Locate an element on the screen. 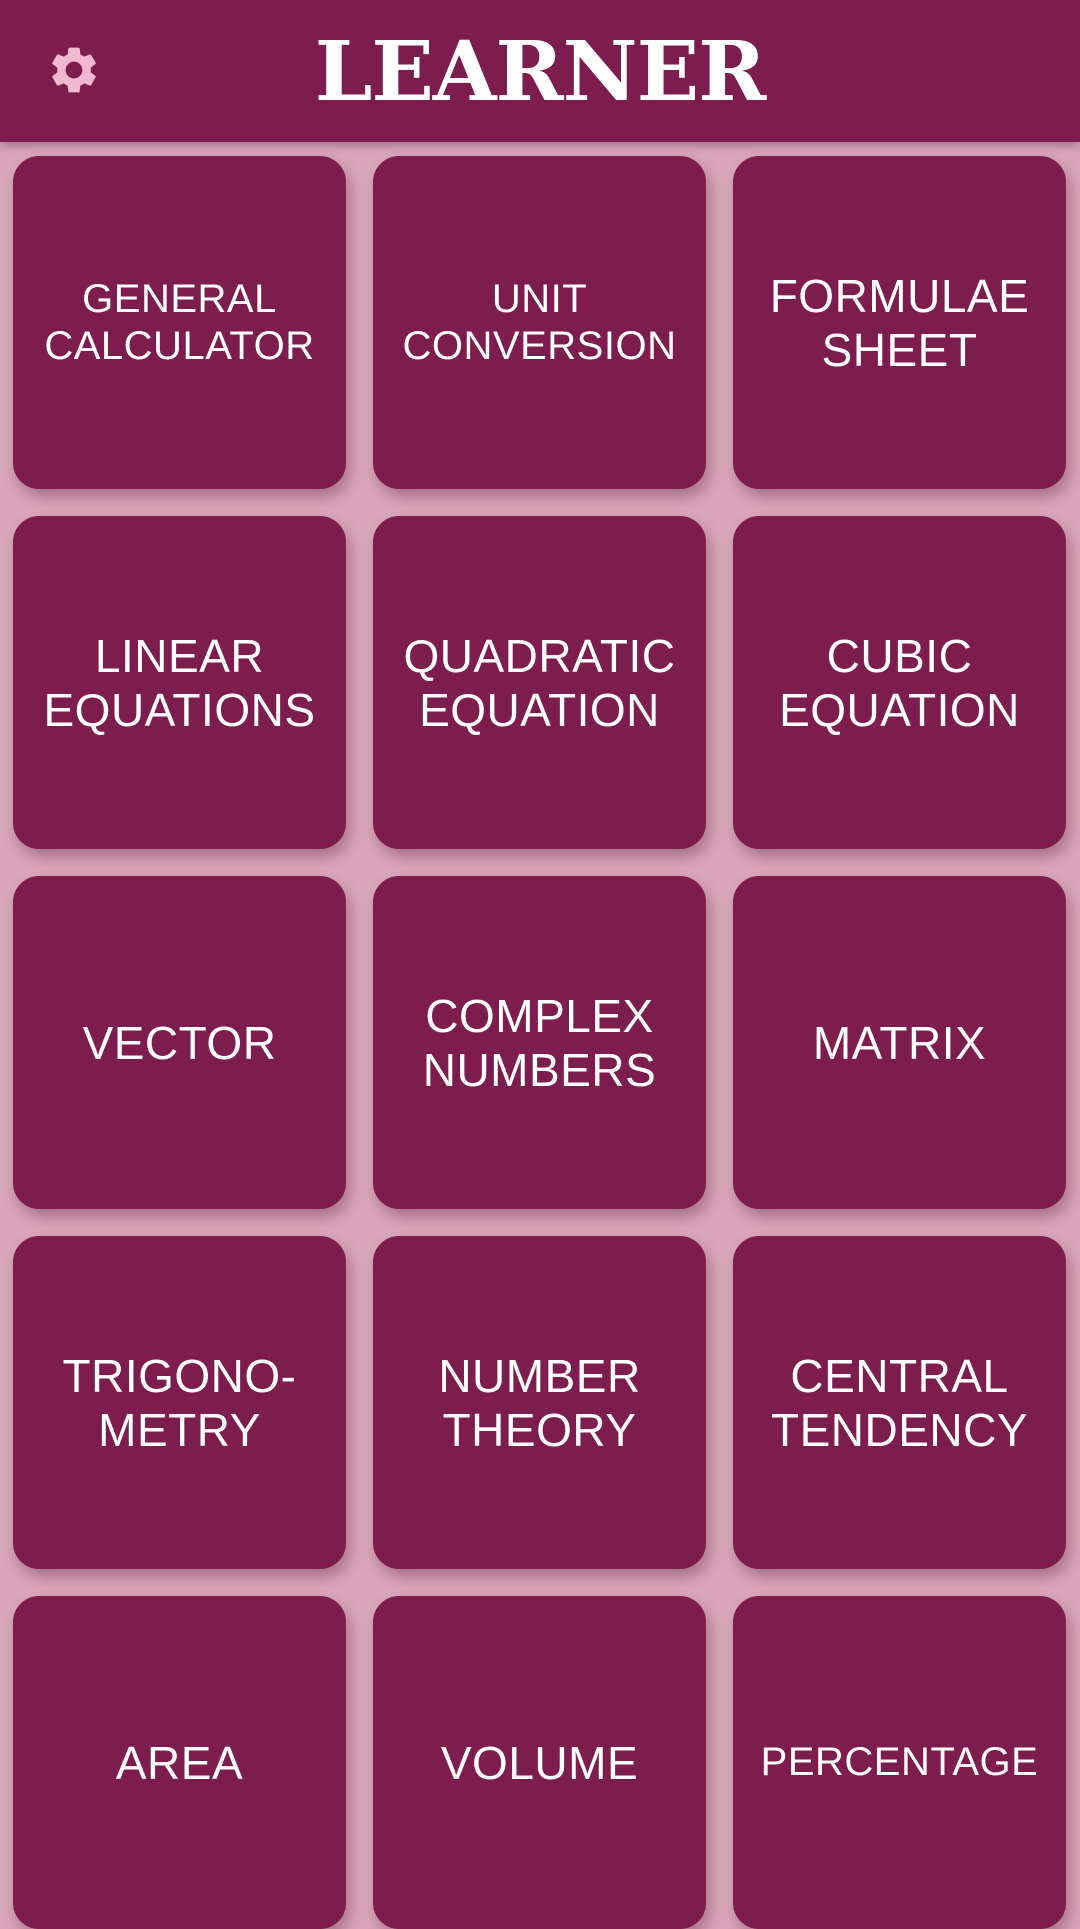 This screenshot has width=1080, height=1929. tile-general-calculator: GENERAL CALCULATOR is located at coordinates (179, 322).